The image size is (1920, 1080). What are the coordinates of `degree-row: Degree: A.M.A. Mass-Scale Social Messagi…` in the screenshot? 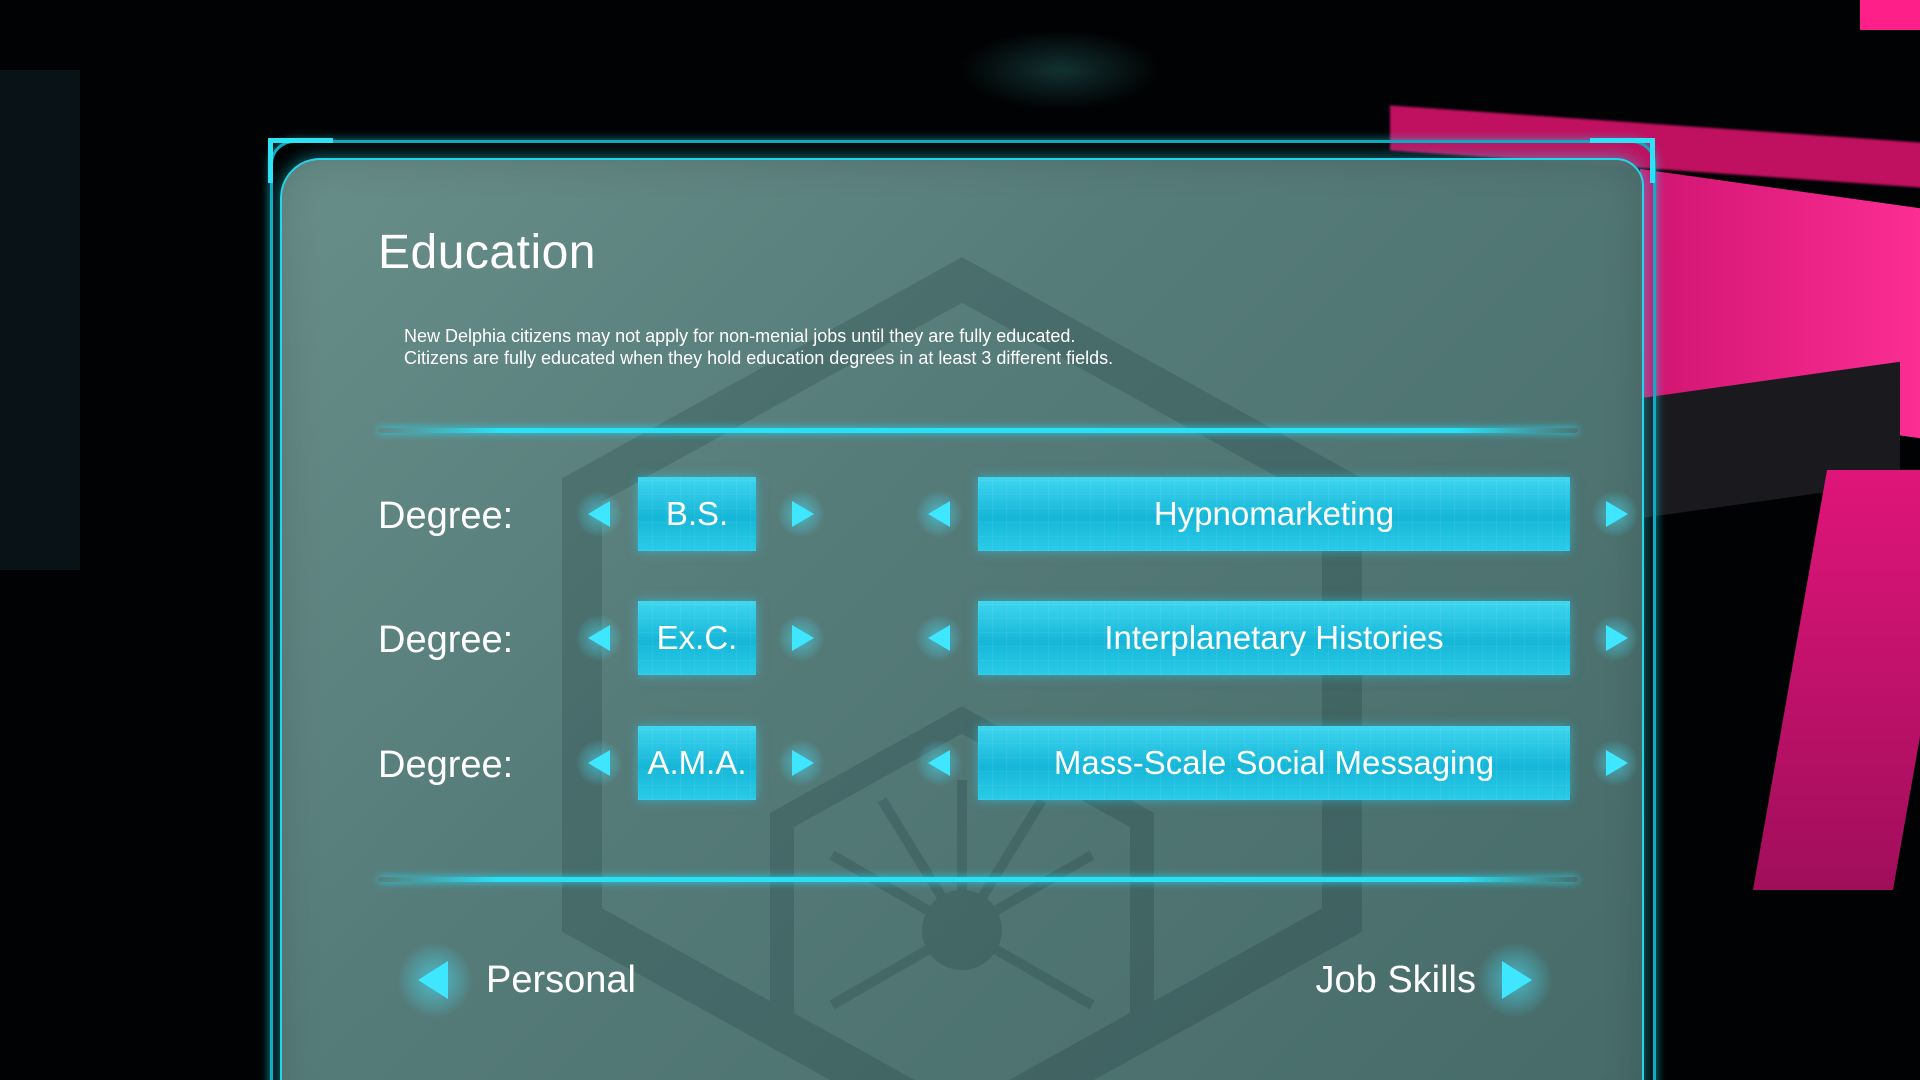 It's located at (1008, 764).